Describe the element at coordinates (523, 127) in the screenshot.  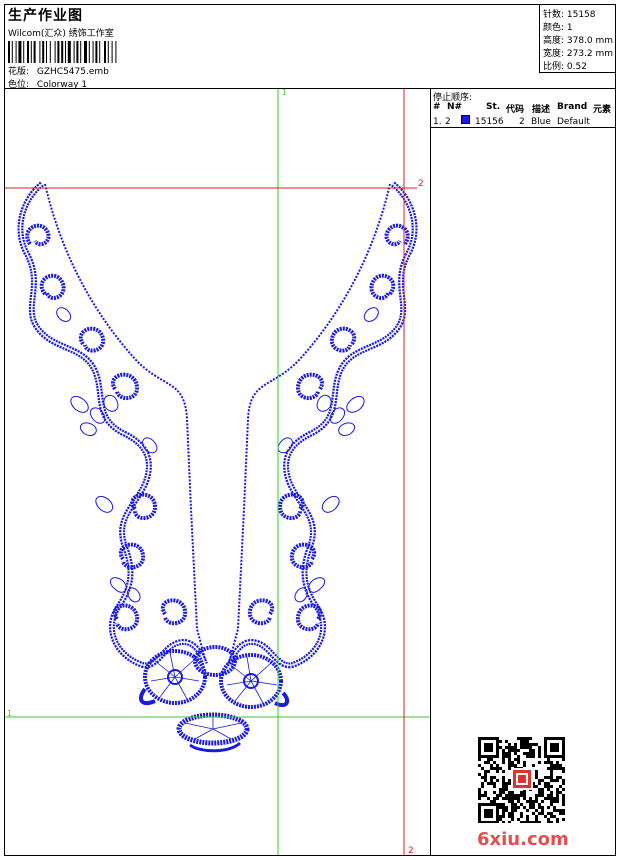
I see `table-rule` at that location.